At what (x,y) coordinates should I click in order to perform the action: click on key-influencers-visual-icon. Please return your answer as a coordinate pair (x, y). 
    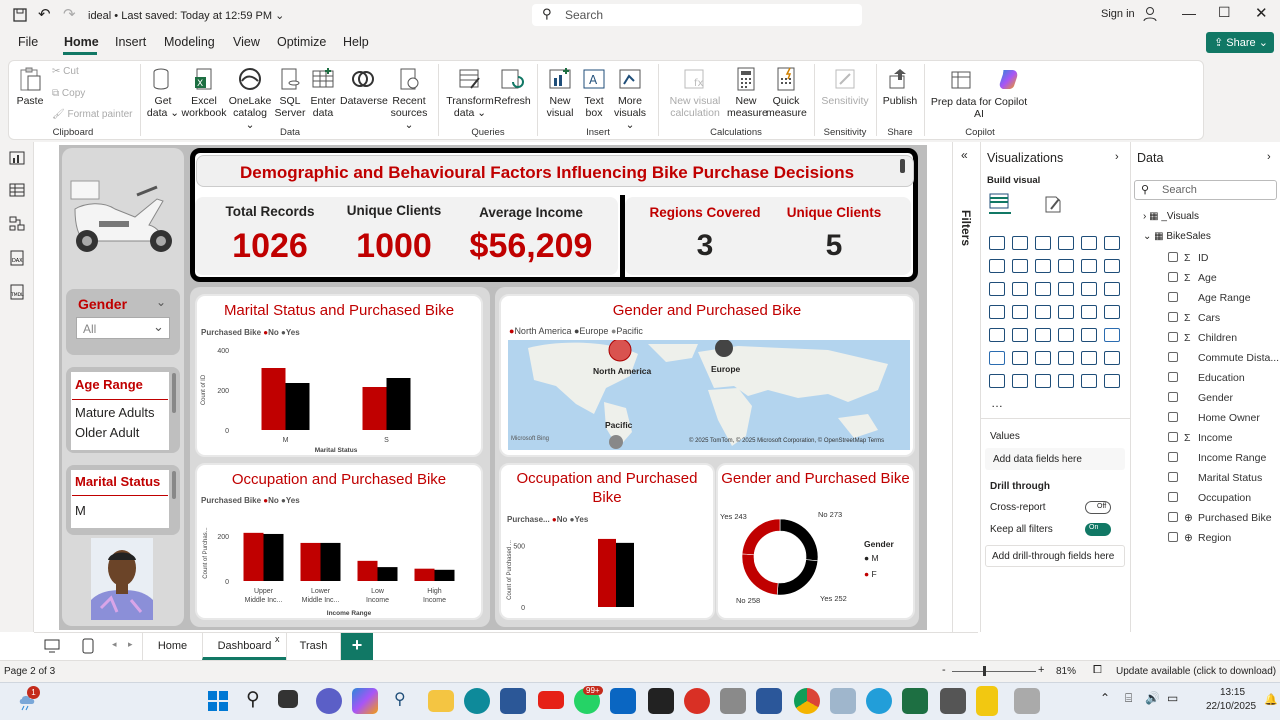
    Looking at the image, I should click on (1020, 358).